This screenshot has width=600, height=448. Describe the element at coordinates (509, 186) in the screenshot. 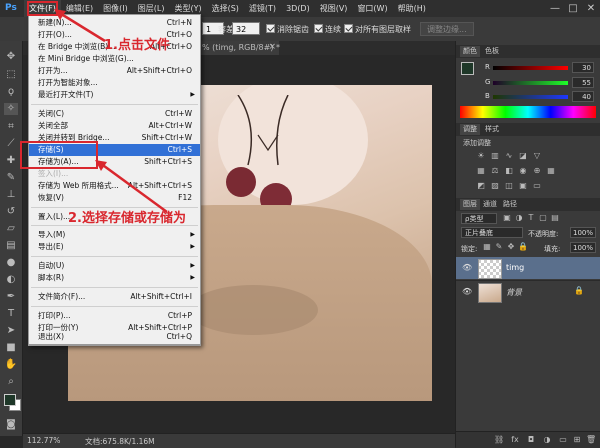

I see `threshold-icon: ◫` at that location.